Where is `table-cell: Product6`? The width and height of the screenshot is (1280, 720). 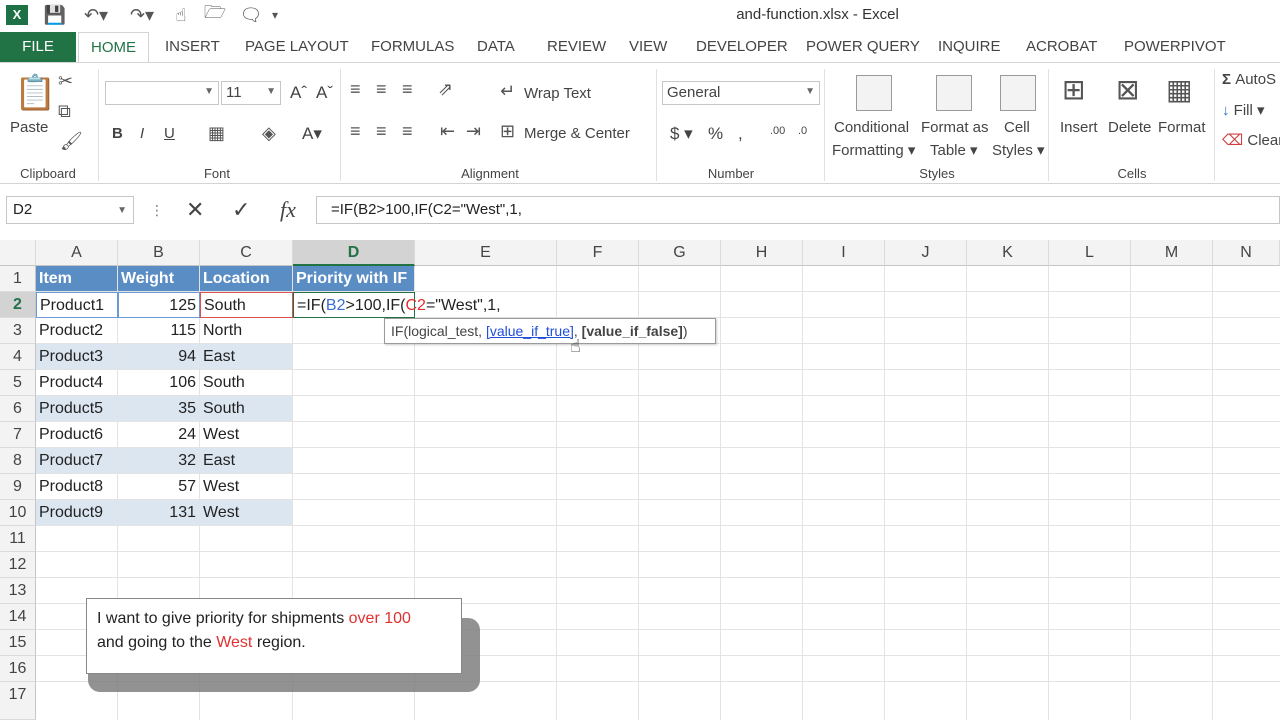
table-cell: Product6 is located at coordinates (77, 435).